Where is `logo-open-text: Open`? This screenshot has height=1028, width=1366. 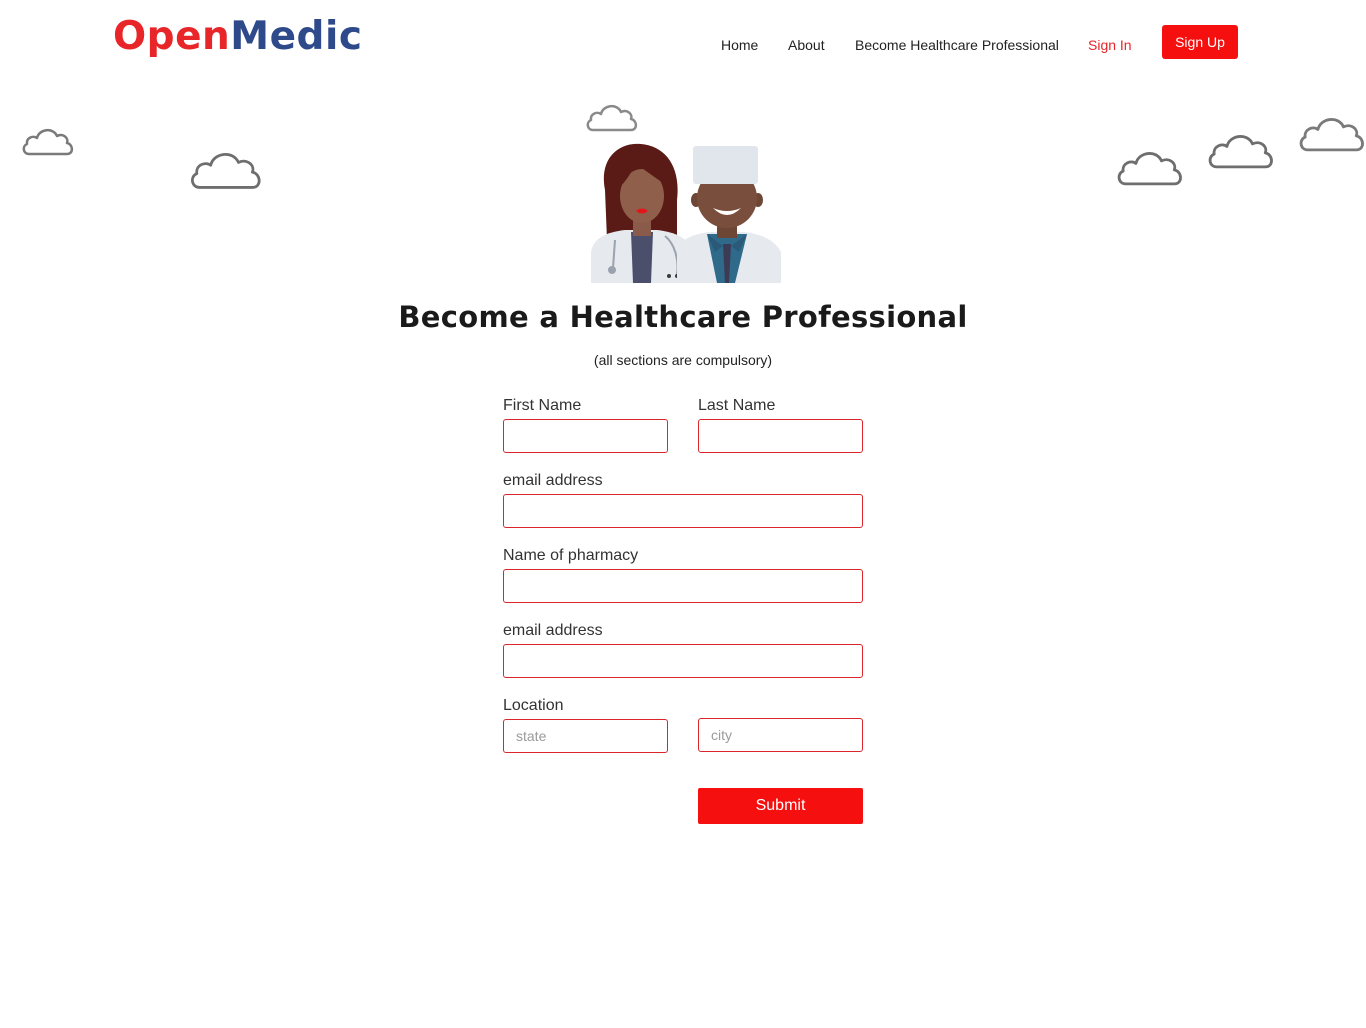
logo-open-text: Open is located at coordinates (172, 36).